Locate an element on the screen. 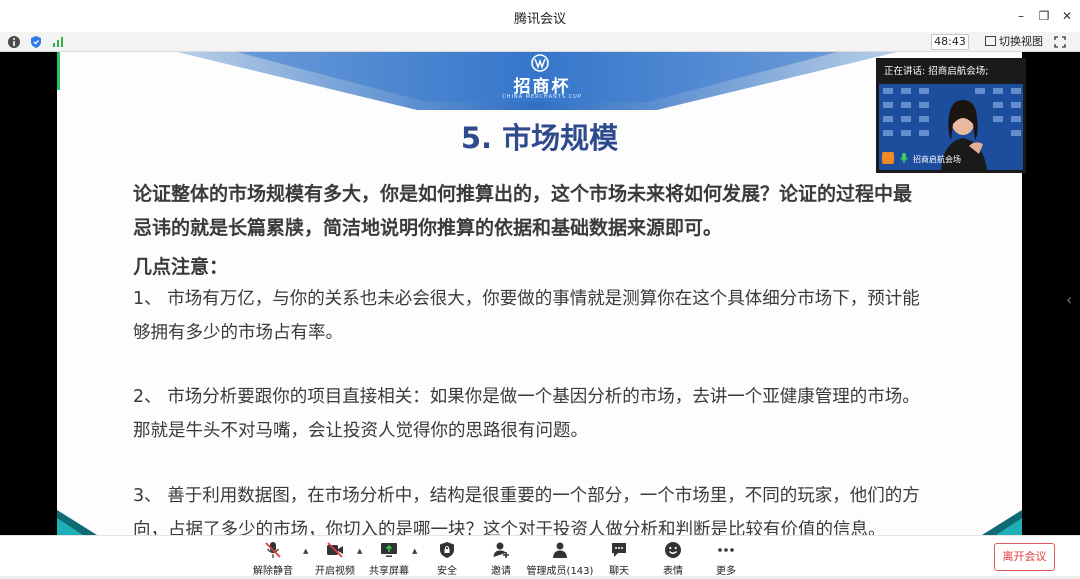 The image size is (1080, 579). switch-view-button: 切换视图 is located at coordinates (1014, 42).